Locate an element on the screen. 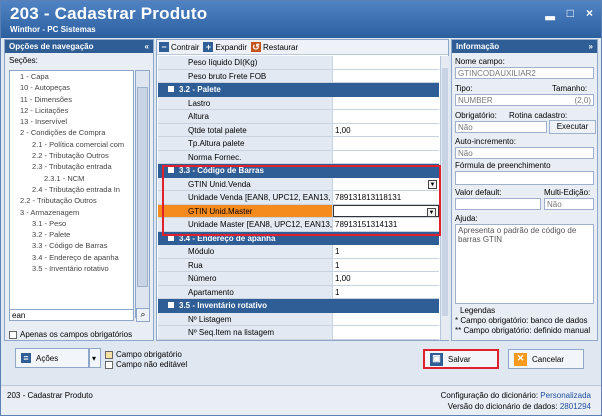 The height and width of the screenshot is (416, 602). grid-row: Tp.Altura palete is located at coordinates (298, 144).